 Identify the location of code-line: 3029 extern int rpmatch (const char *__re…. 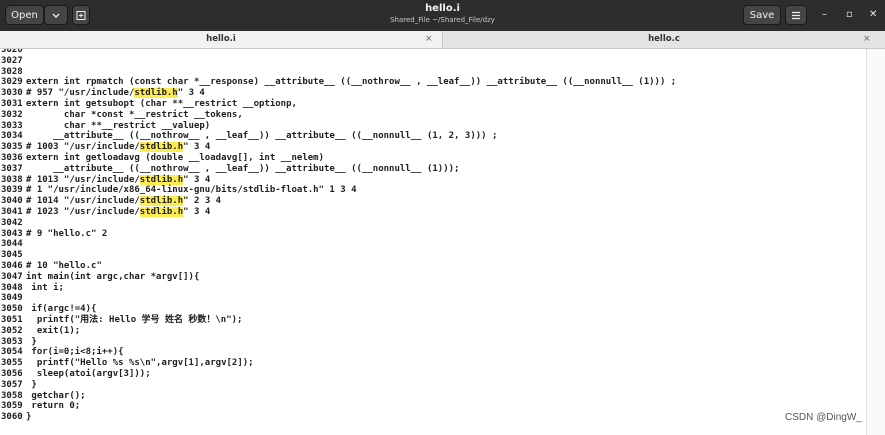
(338, 82).